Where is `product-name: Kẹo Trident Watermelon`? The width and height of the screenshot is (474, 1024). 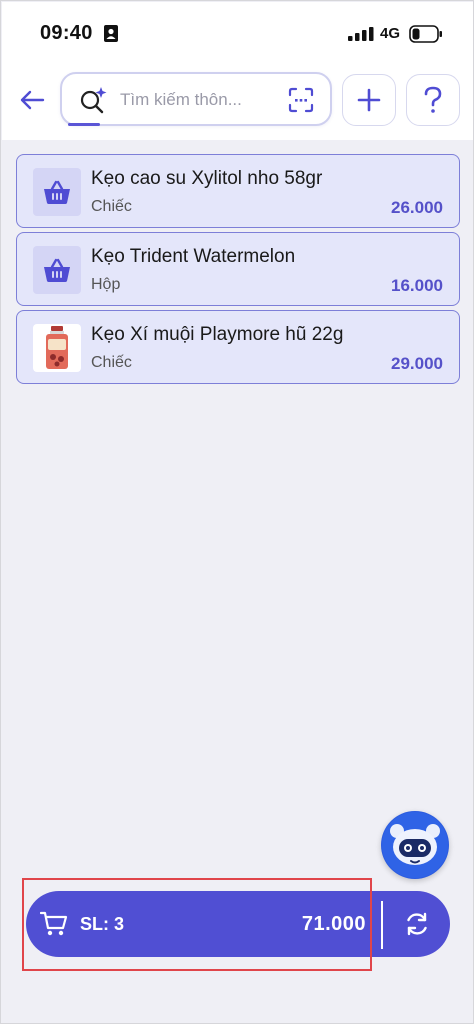 product-name: Kẹo Trident Watermelon is located at coordinates (193, 256).